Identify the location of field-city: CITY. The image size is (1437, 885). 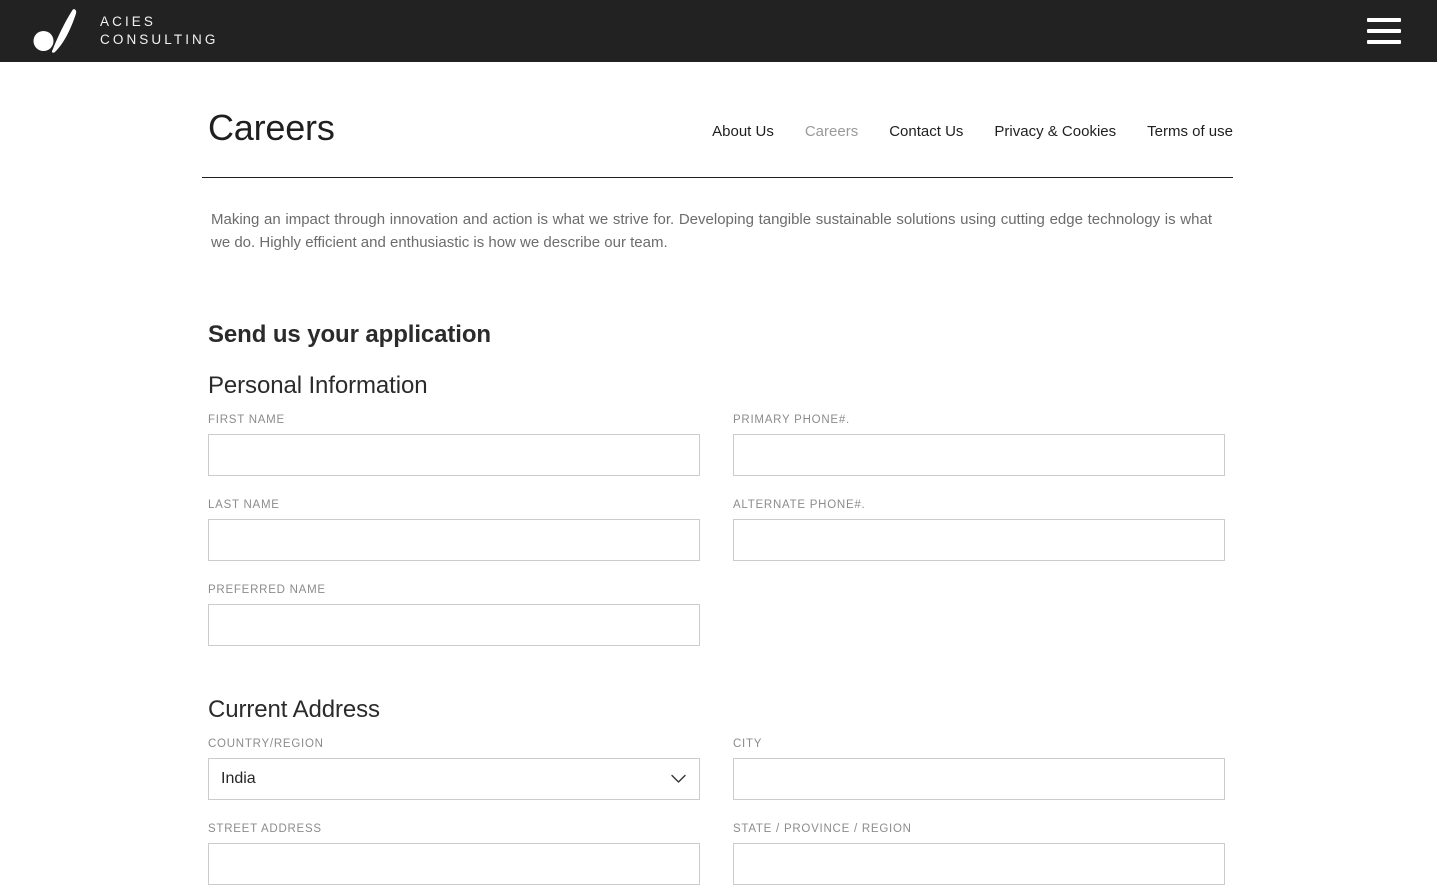
(979, 769).